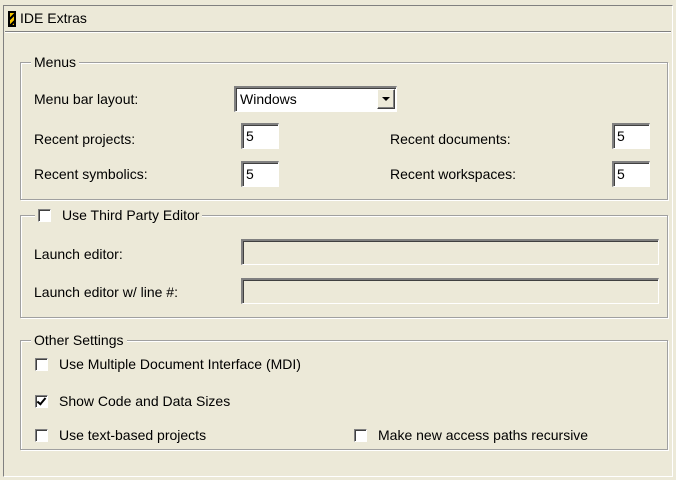  I want to click on launch-editor-input, so click(450, 252).